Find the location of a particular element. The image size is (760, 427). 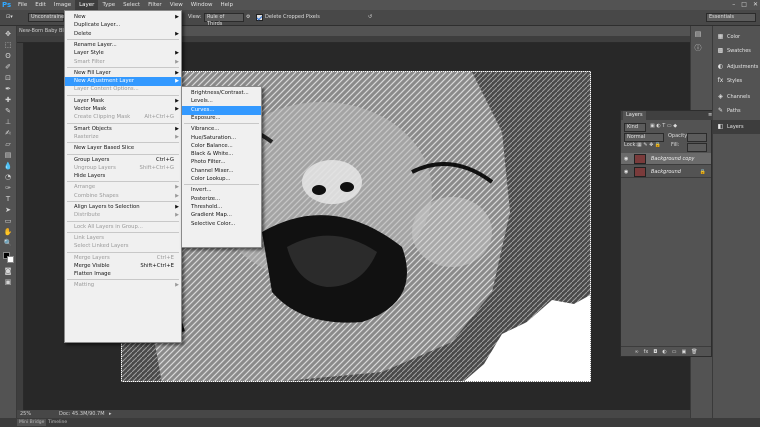

layer-row: ◉ Background copy is located at coordinates (666, 159).